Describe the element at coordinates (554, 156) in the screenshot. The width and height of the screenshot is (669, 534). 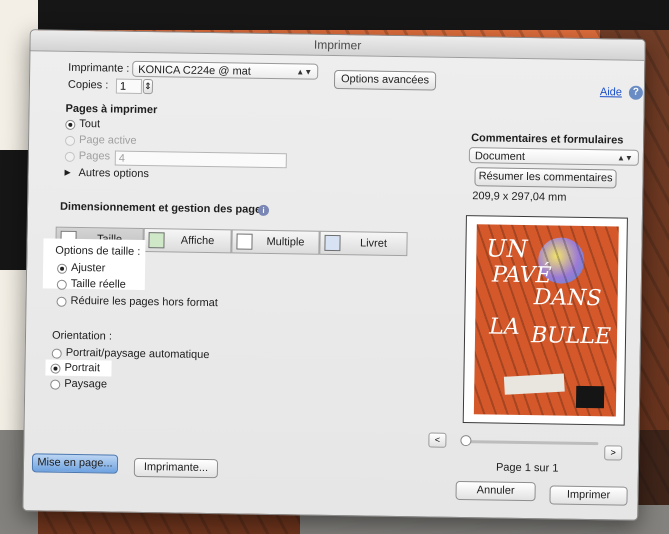
I see `comments-select: Document ▲▼` at that location.